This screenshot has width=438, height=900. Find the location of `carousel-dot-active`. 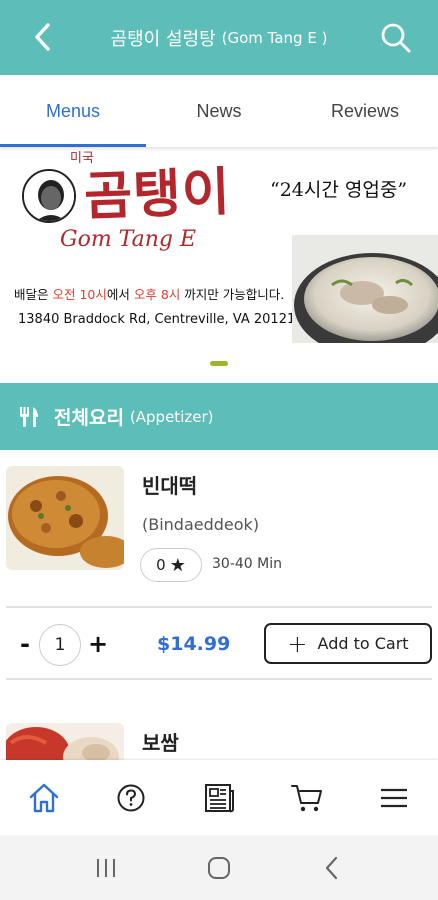

carousel-dot-active is located at coordinates (219, 363).